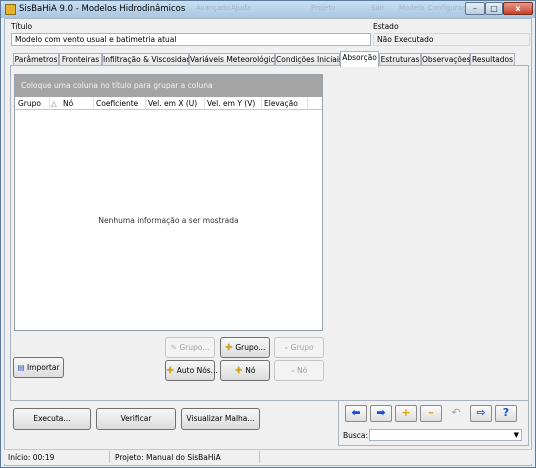 The height and width of the screenshot is (468, 536). What do you see at coordinates (22, 26) in the screenshot?
I see `title-label: Título` at bounding box center [22, 26].